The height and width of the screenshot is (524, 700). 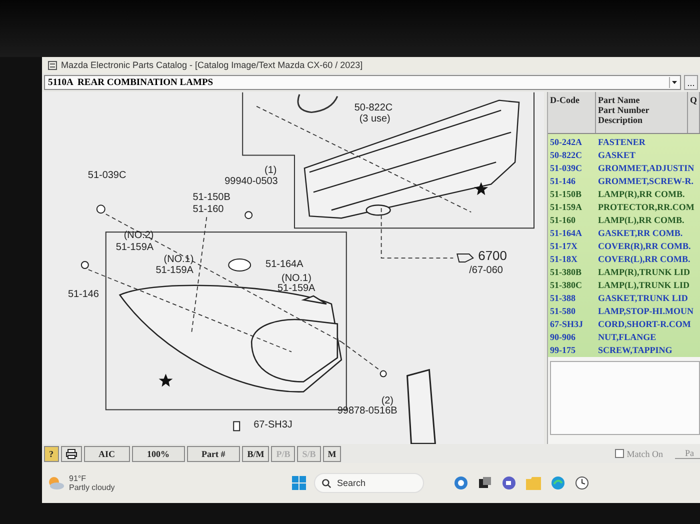 What do you see at coordinates (648, 141) in the screenshot?
I see `part-name-cell: FASTENER` at bounding box center [648, 141].